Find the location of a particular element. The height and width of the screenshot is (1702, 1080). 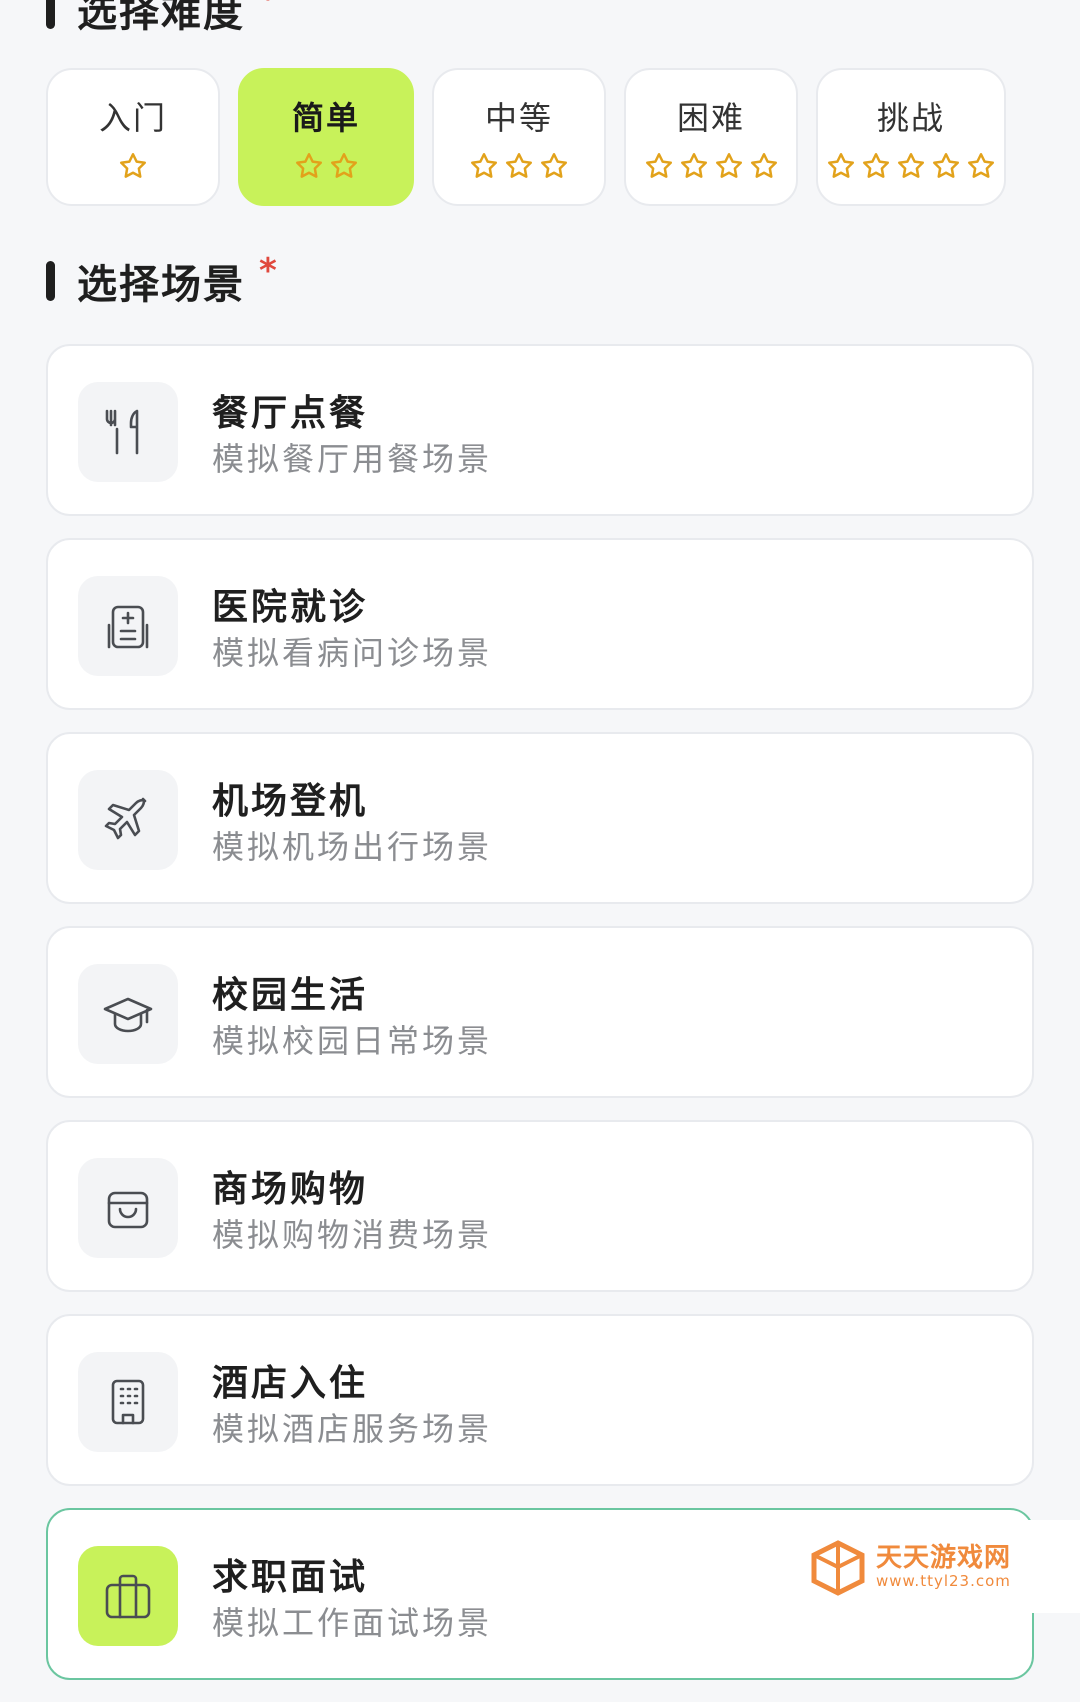

scene-title: 餐厅点餐 is located at coordinates (290, 413).